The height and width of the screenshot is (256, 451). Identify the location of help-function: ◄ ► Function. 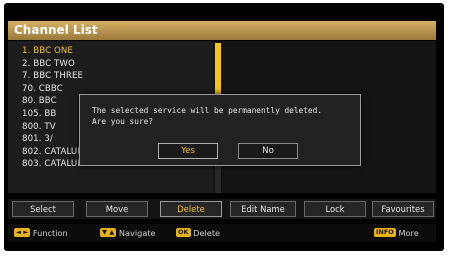
(41, 233).